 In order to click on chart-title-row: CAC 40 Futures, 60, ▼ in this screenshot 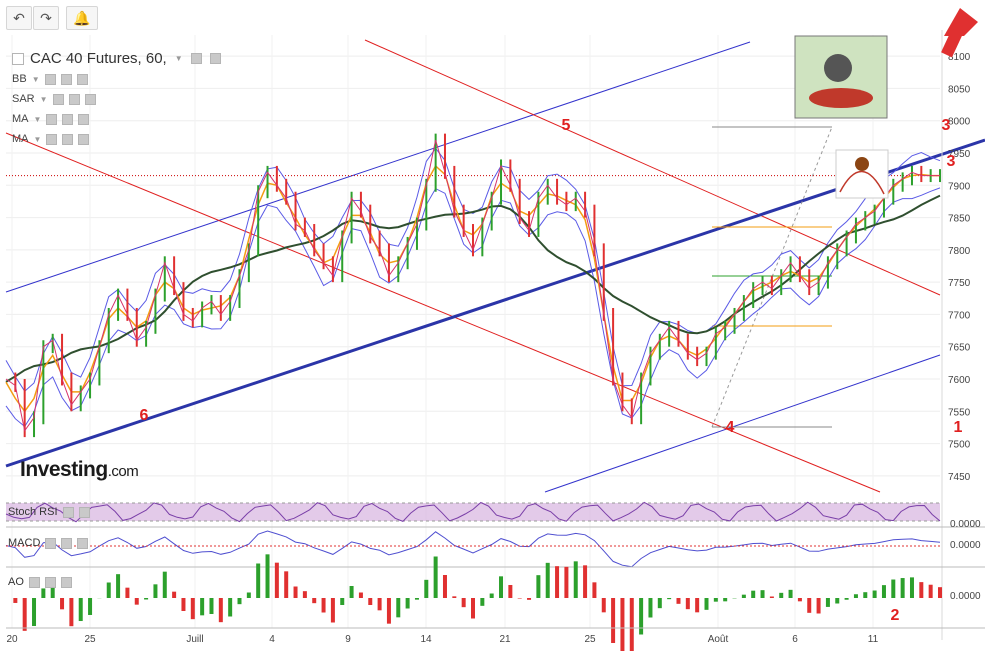, I will do `click(115, 58)`.